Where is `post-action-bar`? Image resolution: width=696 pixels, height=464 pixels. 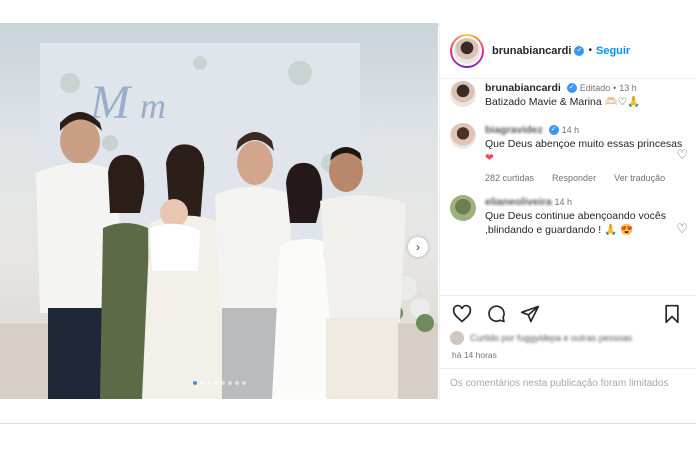
post-action-bar is located at coordinates (568, 313).